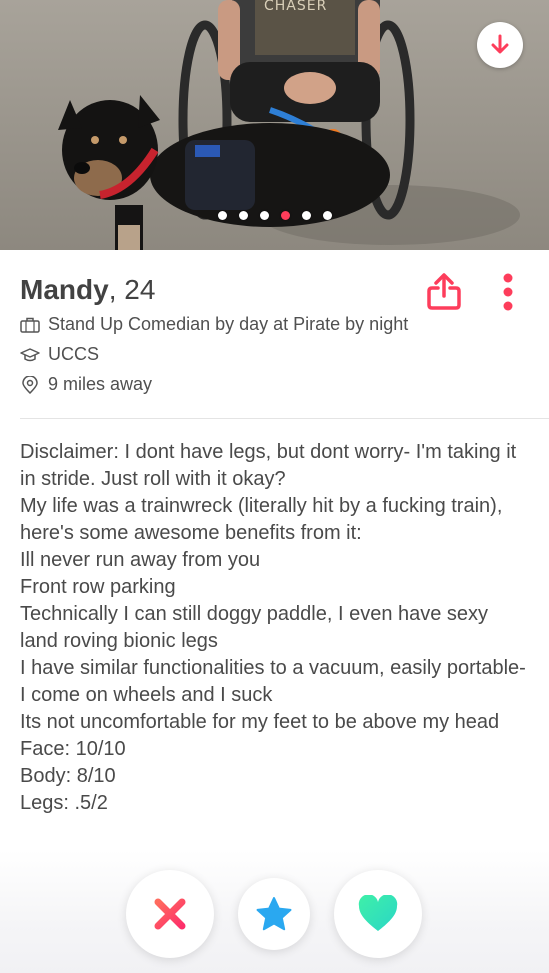  I want to click on more-options-button, so click(508, 292).